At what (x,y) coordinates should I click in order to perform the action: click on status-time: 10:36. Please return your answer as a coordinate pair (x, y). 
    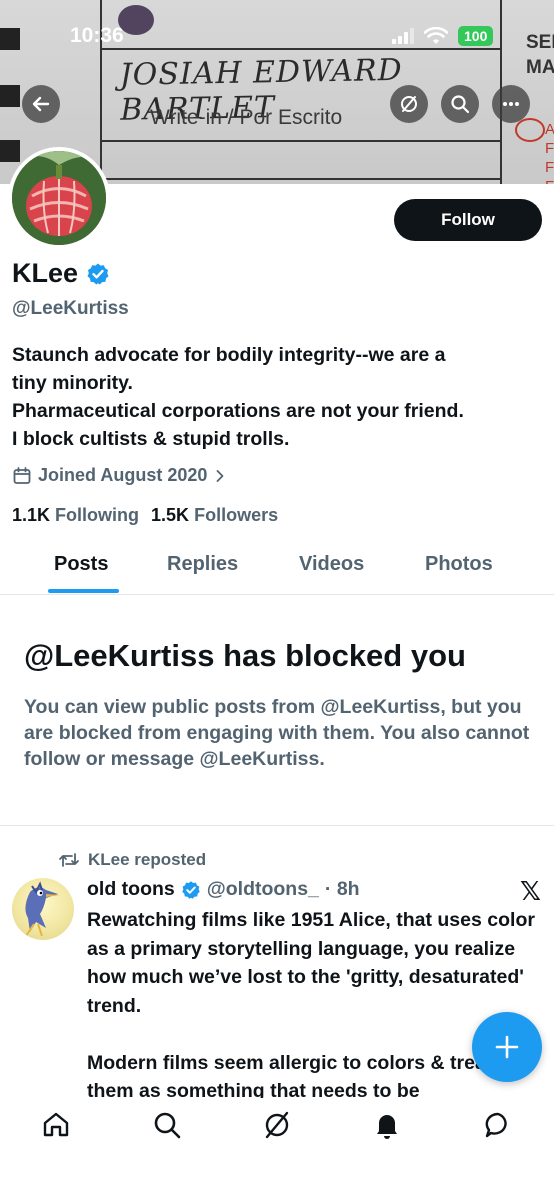
    Looking at the image, I should click on (97, 35).